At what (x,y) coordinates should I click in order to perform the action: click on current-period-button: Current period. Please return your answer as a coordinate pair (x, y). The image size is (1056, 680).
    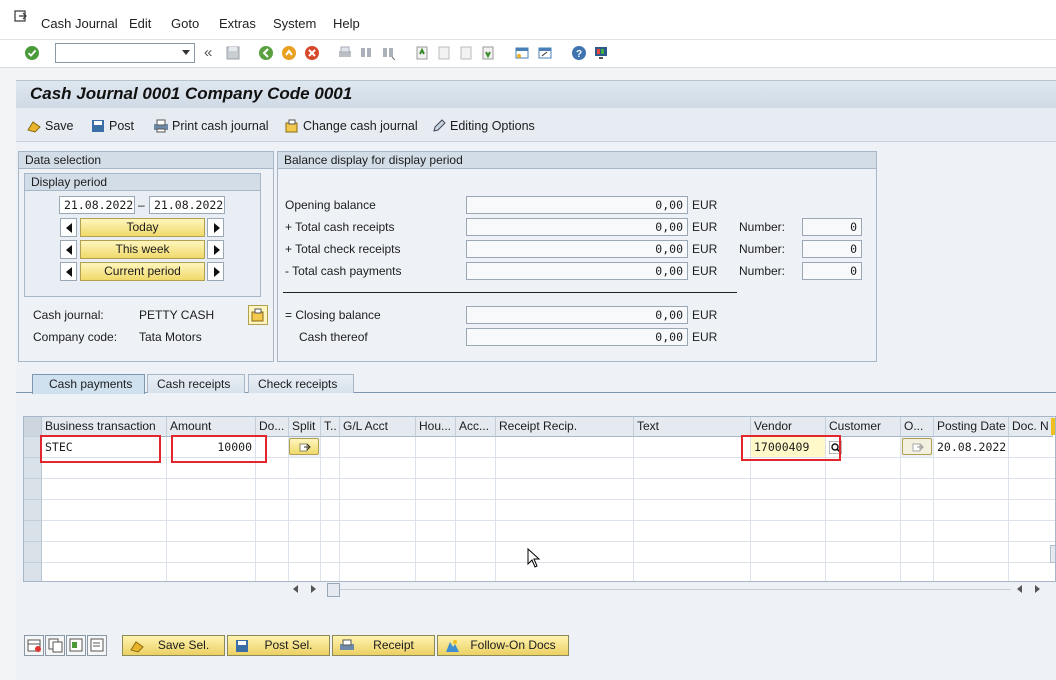
    Looking at the image, I should click on (142, 271).